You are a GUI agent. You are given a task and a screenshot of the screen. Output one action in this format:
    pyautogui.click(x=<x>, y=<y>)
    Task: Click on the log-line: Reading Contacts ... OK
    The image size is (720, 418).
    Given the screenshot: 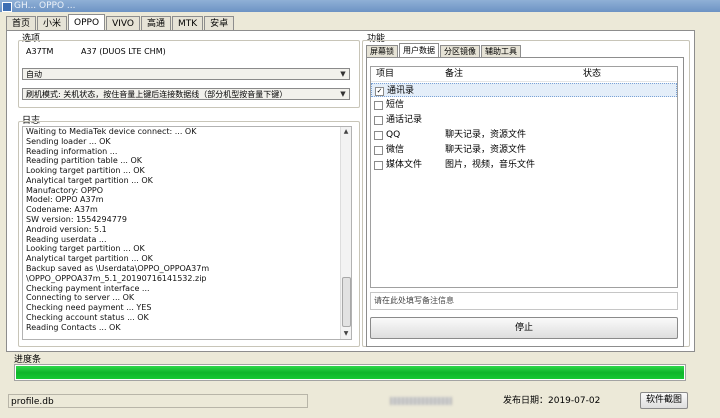 What is the action you would take?
    pyautogui.click(x=73, y=327)
    